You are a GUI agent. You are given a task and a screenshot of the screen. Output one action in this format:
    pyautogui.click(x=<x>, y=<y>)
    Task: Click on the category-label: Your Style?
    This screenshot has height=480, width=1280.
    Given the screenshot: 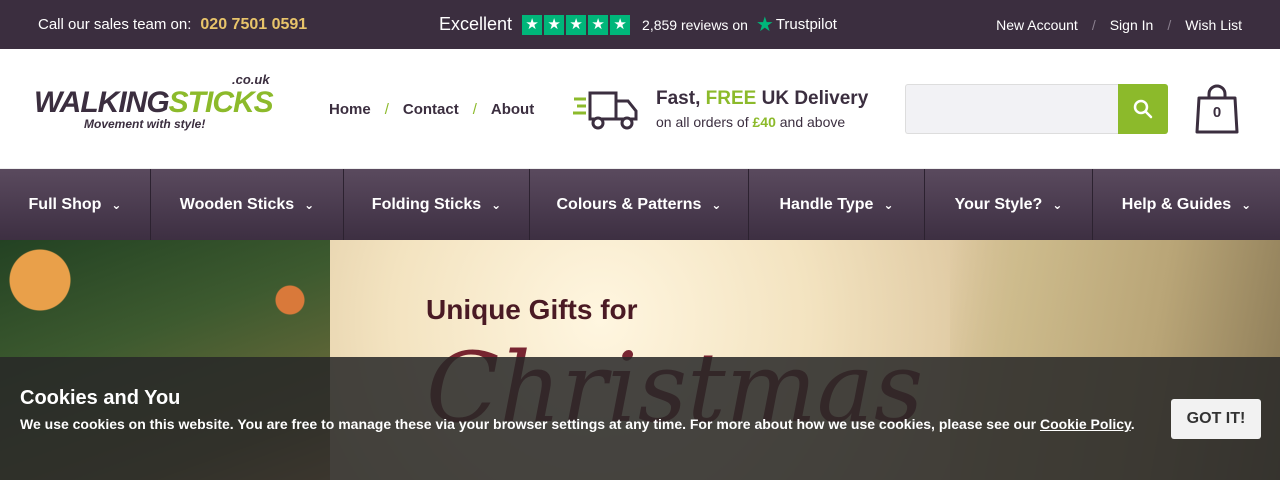 What is the action you would take?
    pyautogui.click(x=998, y=204)
    